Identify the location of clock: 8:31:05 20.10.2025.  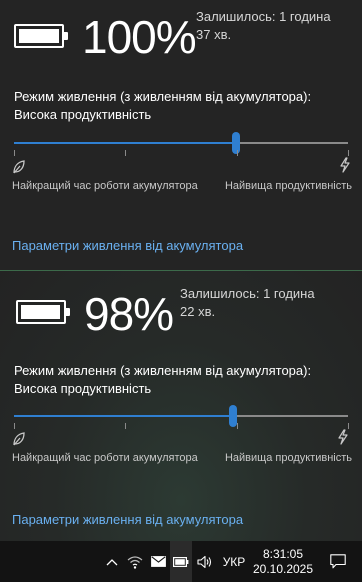
(283, 561).